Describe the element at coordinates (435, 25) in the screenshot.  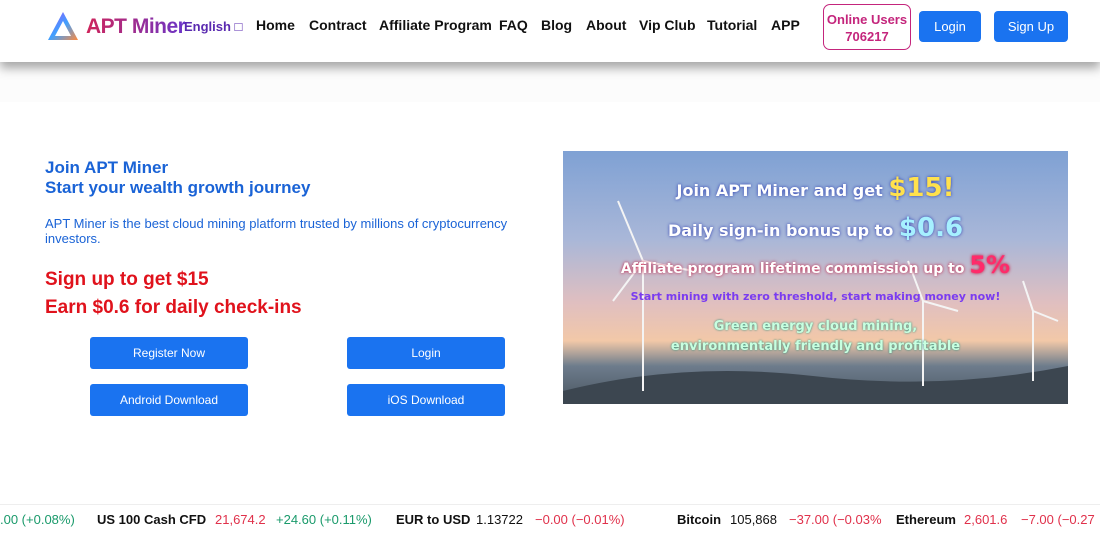
I see `nav-affiliate-program: Affiliate Program` at that location.